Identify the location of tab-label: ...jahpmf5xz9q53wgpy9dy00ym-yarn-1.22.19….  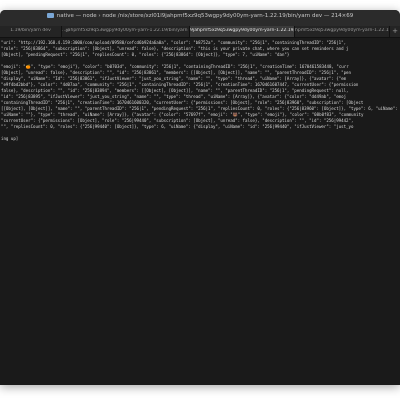
(125, 30).